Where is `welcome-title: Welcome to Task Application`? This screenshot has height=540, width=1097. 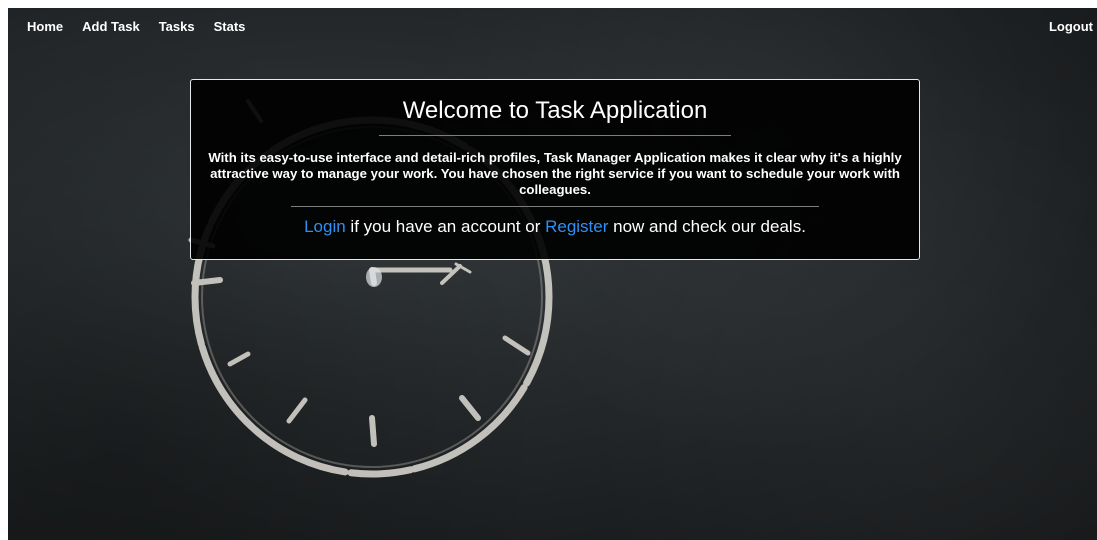 welcome-title: Welcome to Task Application is located at coordinates (555, 110).